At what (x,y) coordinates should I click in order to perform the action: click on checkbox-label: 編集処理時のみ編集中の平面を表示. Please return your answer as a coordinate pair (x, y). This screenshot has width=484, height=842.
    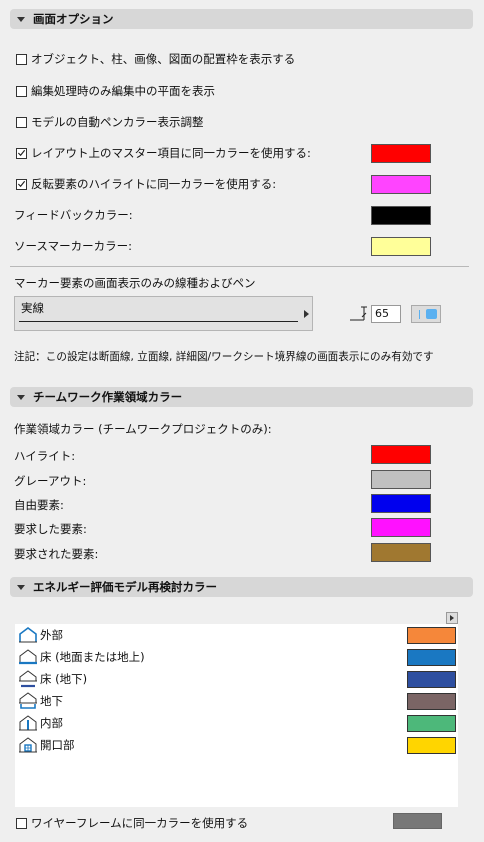
    Looking at the image, I should click on (123, 91).